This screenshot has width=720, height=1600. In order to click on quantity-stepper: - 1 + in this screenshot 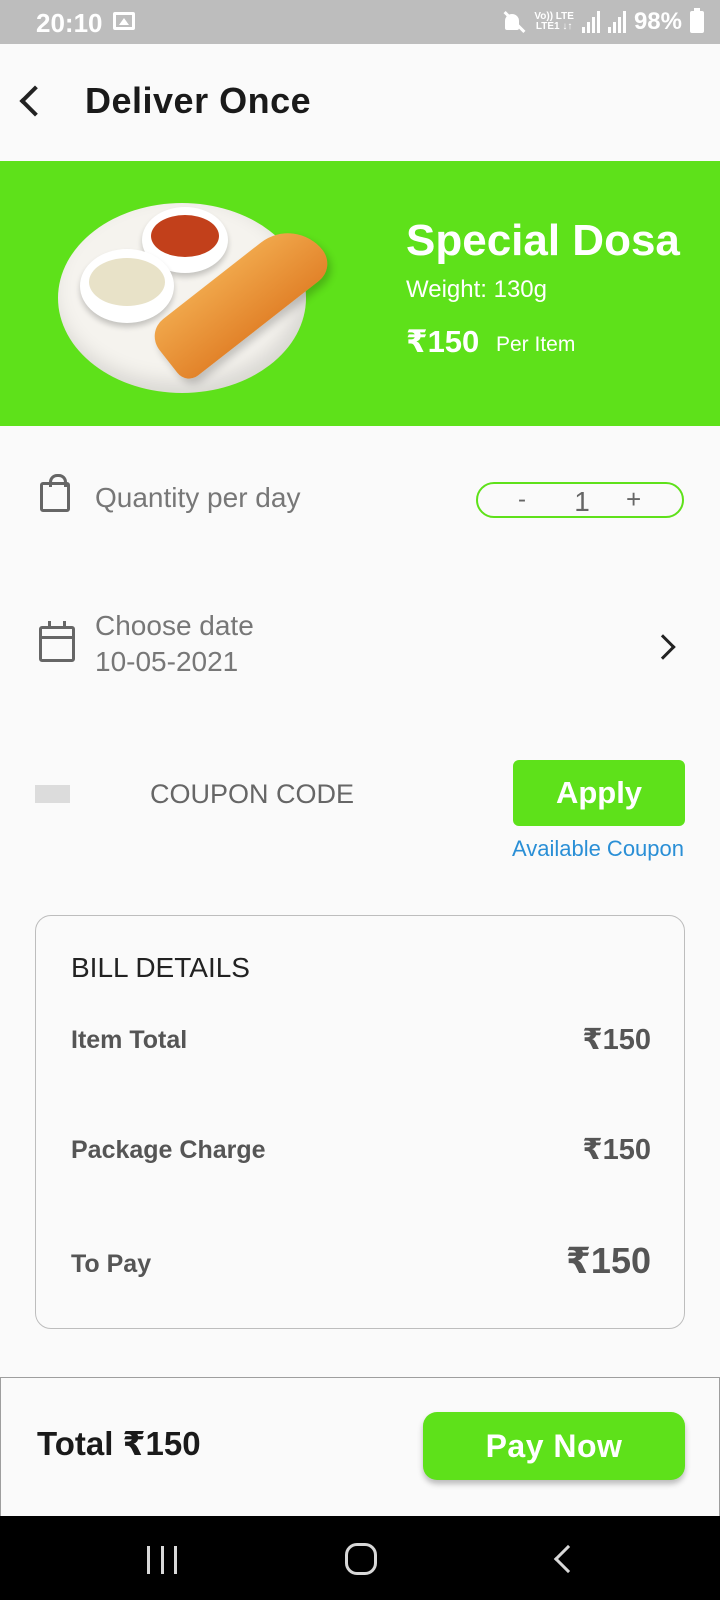, I will do `click(580, 500)`.